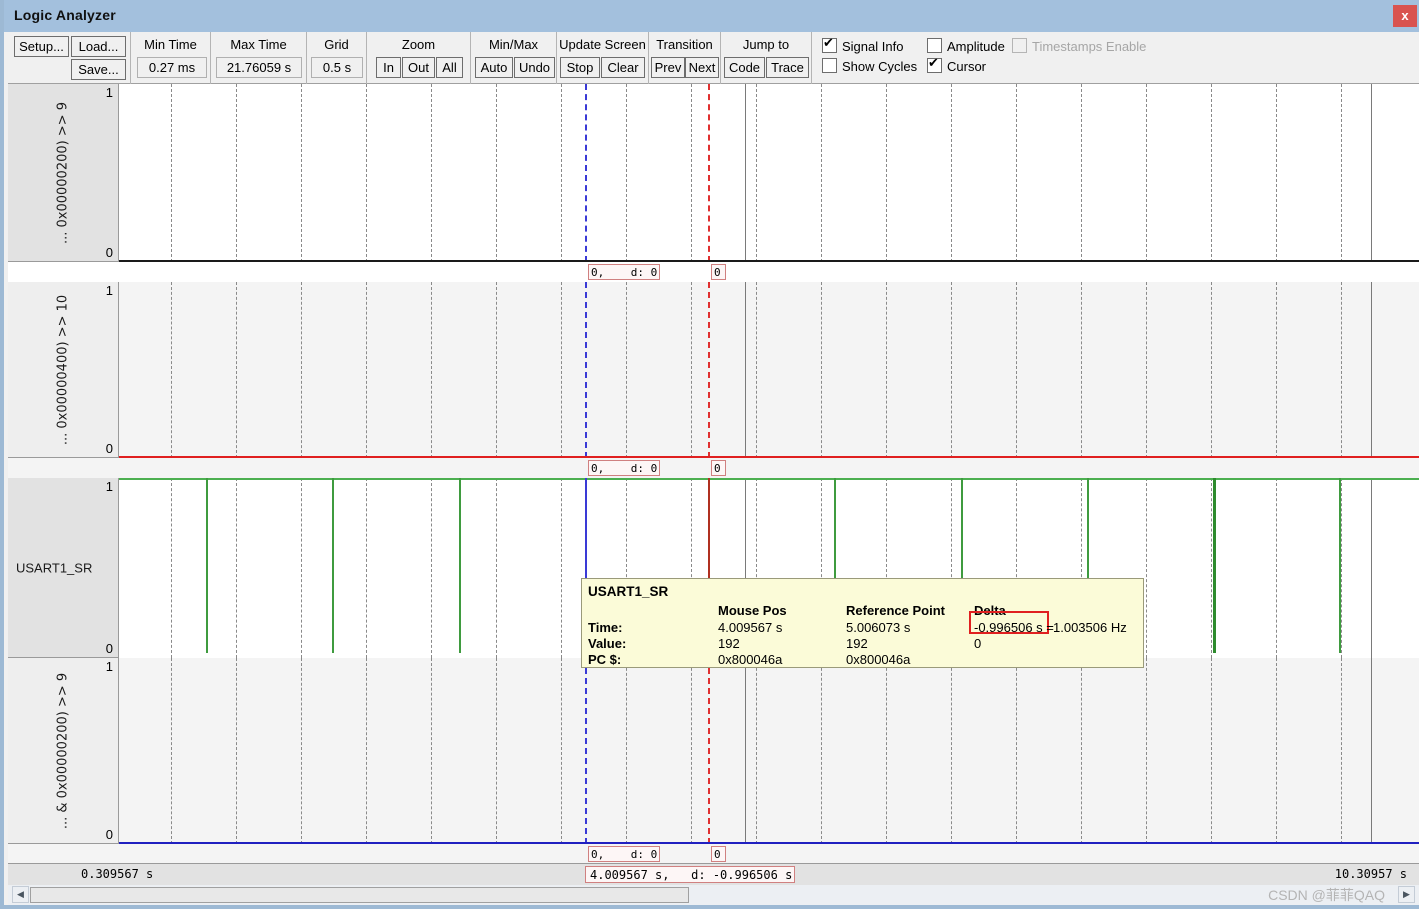  I want to click on jump-code-button: Code, so click(744, 67).